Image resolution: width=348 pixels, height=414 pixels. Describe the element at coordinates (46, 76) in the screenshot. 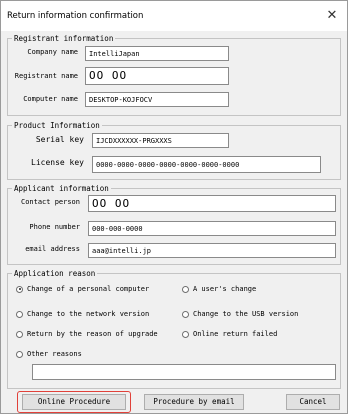

I see `registrant-name-label: Registrant name` at that location.